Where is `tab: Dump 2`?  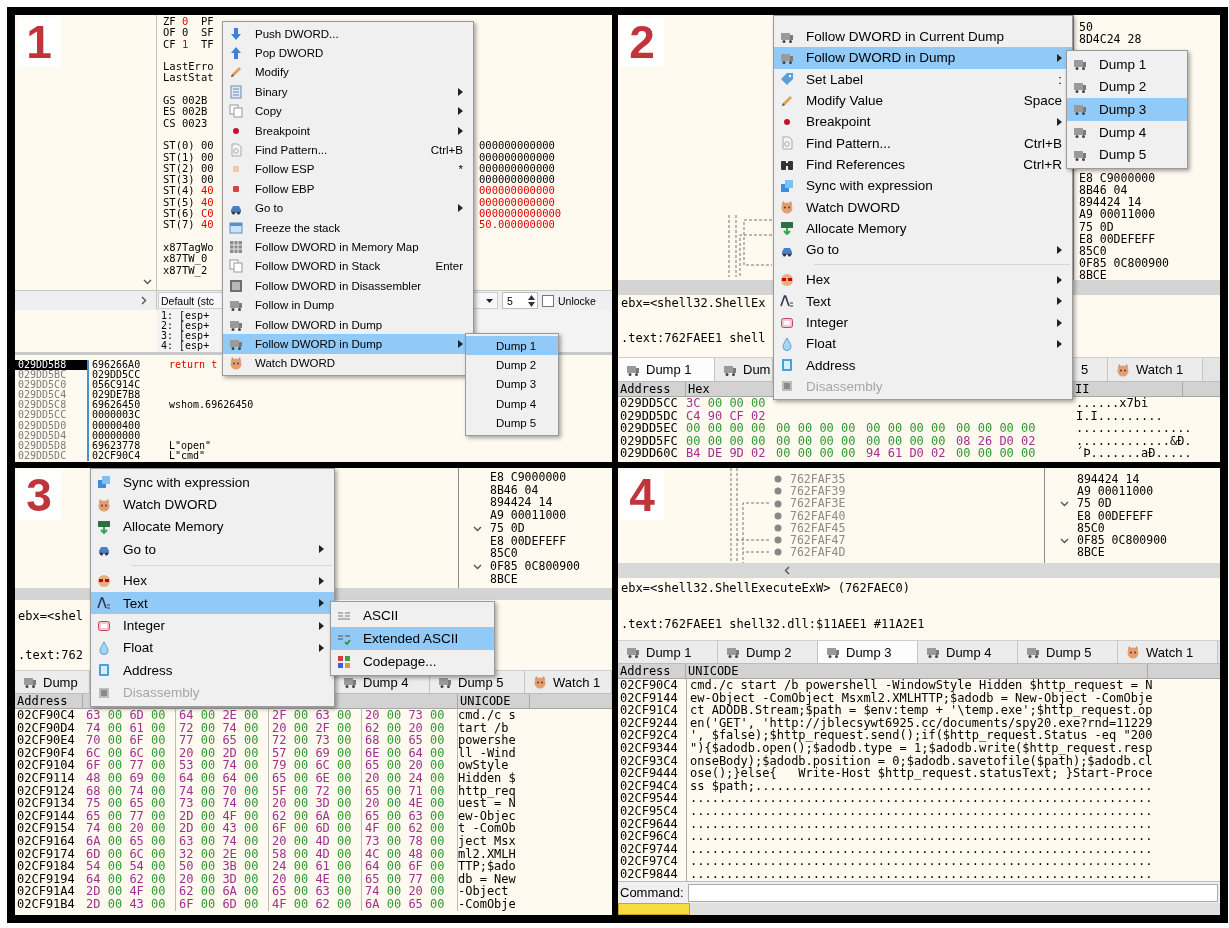
tab: Dump 2 is located at coordinates (768, 652).